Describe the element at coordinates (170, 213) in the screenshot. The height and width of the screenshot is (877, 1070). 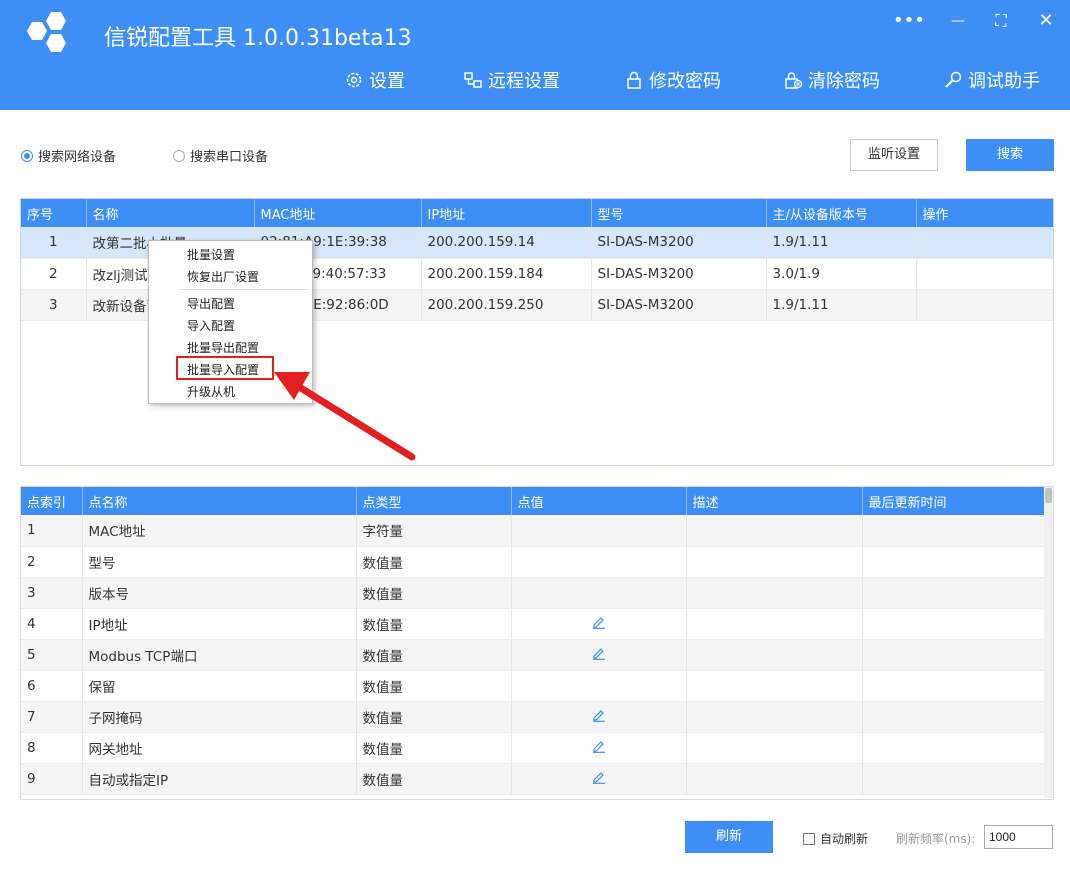
I see `col-header: 名称` at that location.